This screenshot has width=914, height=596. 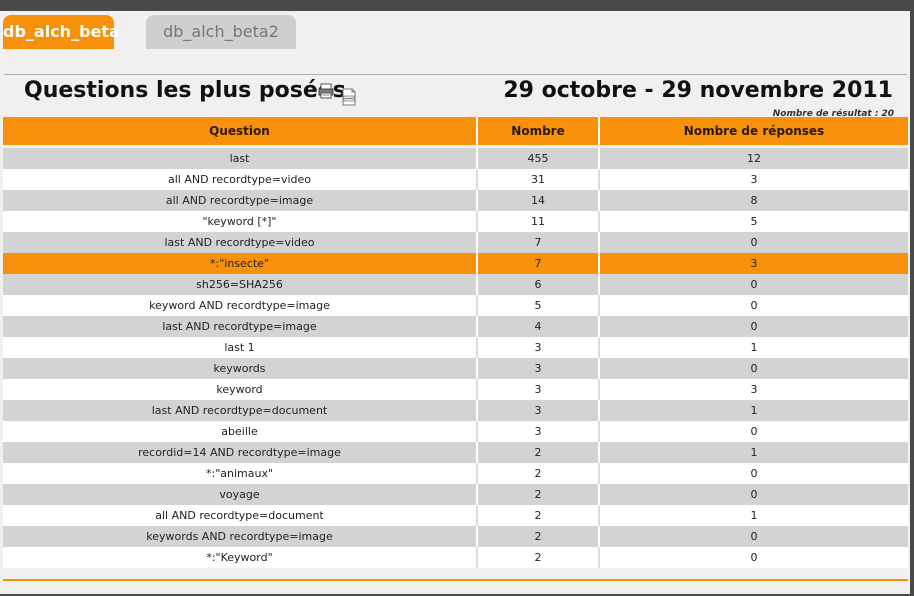 What do you see at coordinates (349, 97) in the screenshot?
I see `csv-export-icon` at bounding box center [349, 97].